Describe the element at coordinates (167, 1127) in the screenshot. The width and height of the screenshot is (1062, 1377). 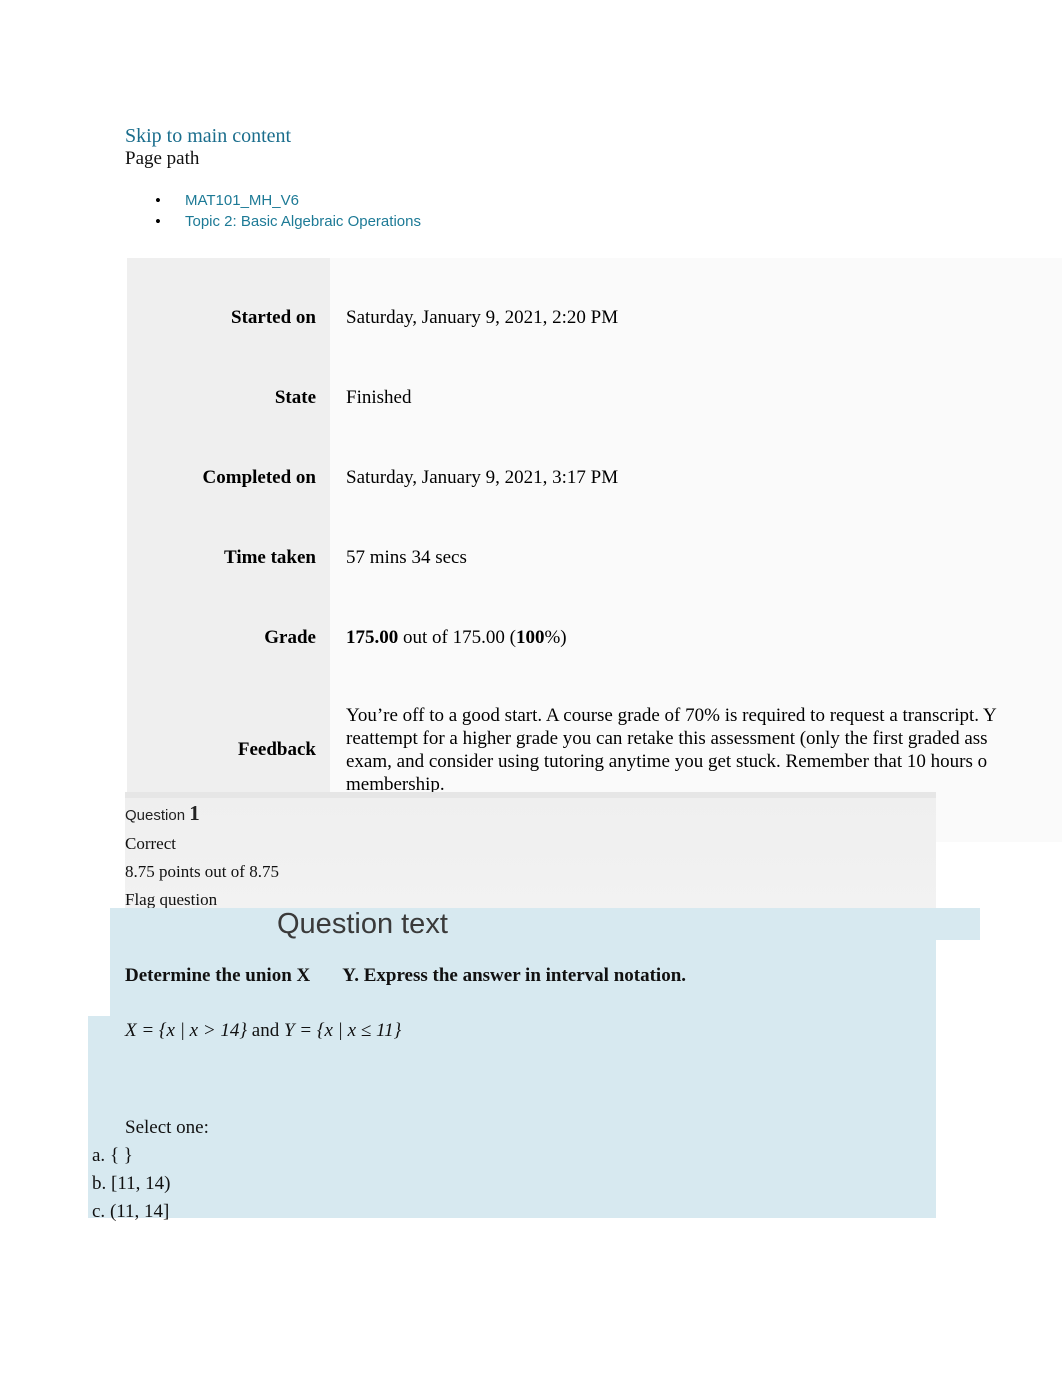
I see `select-one-label: Select one:` at that location.